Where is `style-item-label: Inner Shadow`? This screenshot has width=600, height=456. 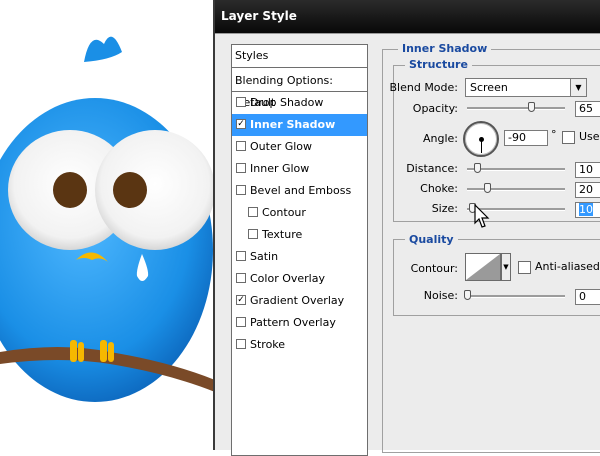
style-item-label: Inner Shadow is located at coordinates (293, 124).